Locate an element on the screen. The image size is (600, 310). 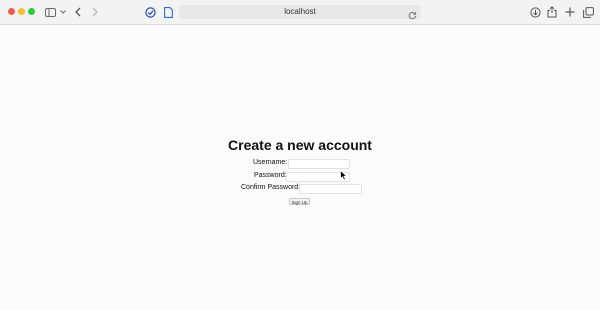
chevron-down-icon is located at coordinates (63, 12).